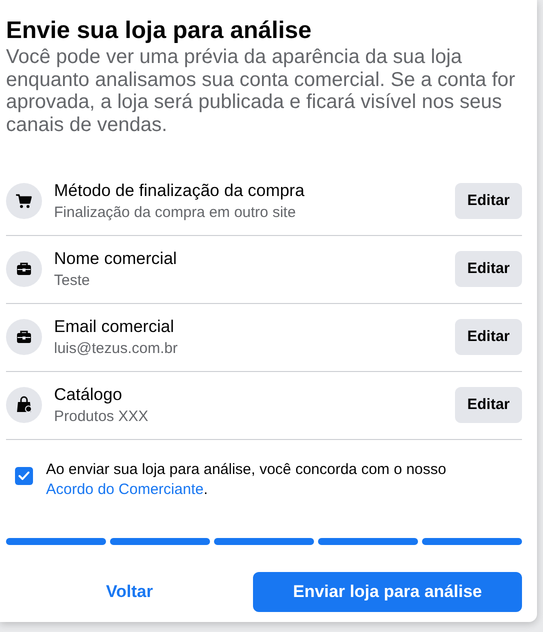 The image size is (543, 632). What do you see at coordinates (129, 592) in the screenshot?
I see `back-button: Voltar` at bounding box center [129, 592].